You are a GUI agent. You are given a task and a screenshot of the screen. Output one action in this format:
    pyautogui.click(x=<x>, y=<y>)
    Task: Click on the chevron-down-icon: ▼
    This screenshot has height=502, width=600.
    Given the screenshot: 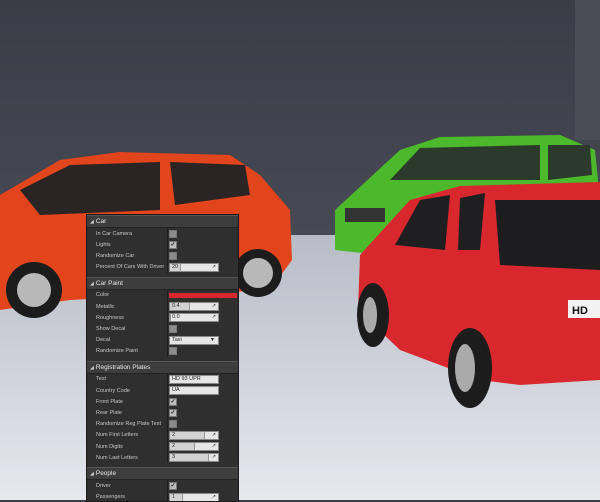 What is the action you would take?
    pyautogui.click(x=212, y=339)
    